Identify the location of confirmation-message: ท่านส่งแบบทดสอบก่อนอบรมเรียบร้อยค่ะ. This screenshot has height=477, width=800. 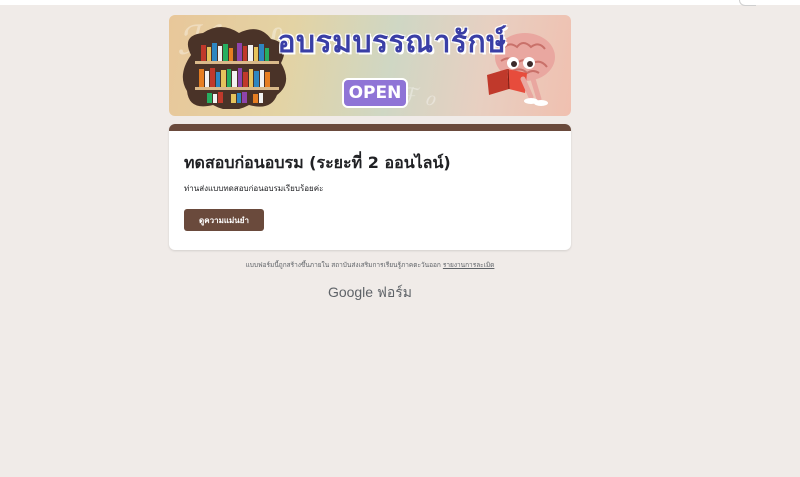
(254, 188).